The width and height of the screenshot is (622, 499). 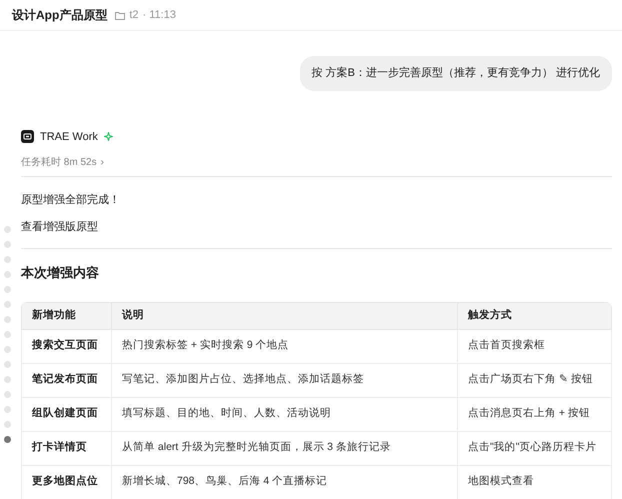 What do you see at coordinates (59, 226) in the screenshot?
I see `view-prototype-link: 查看增强版原型` at bounding box center [59, 226].